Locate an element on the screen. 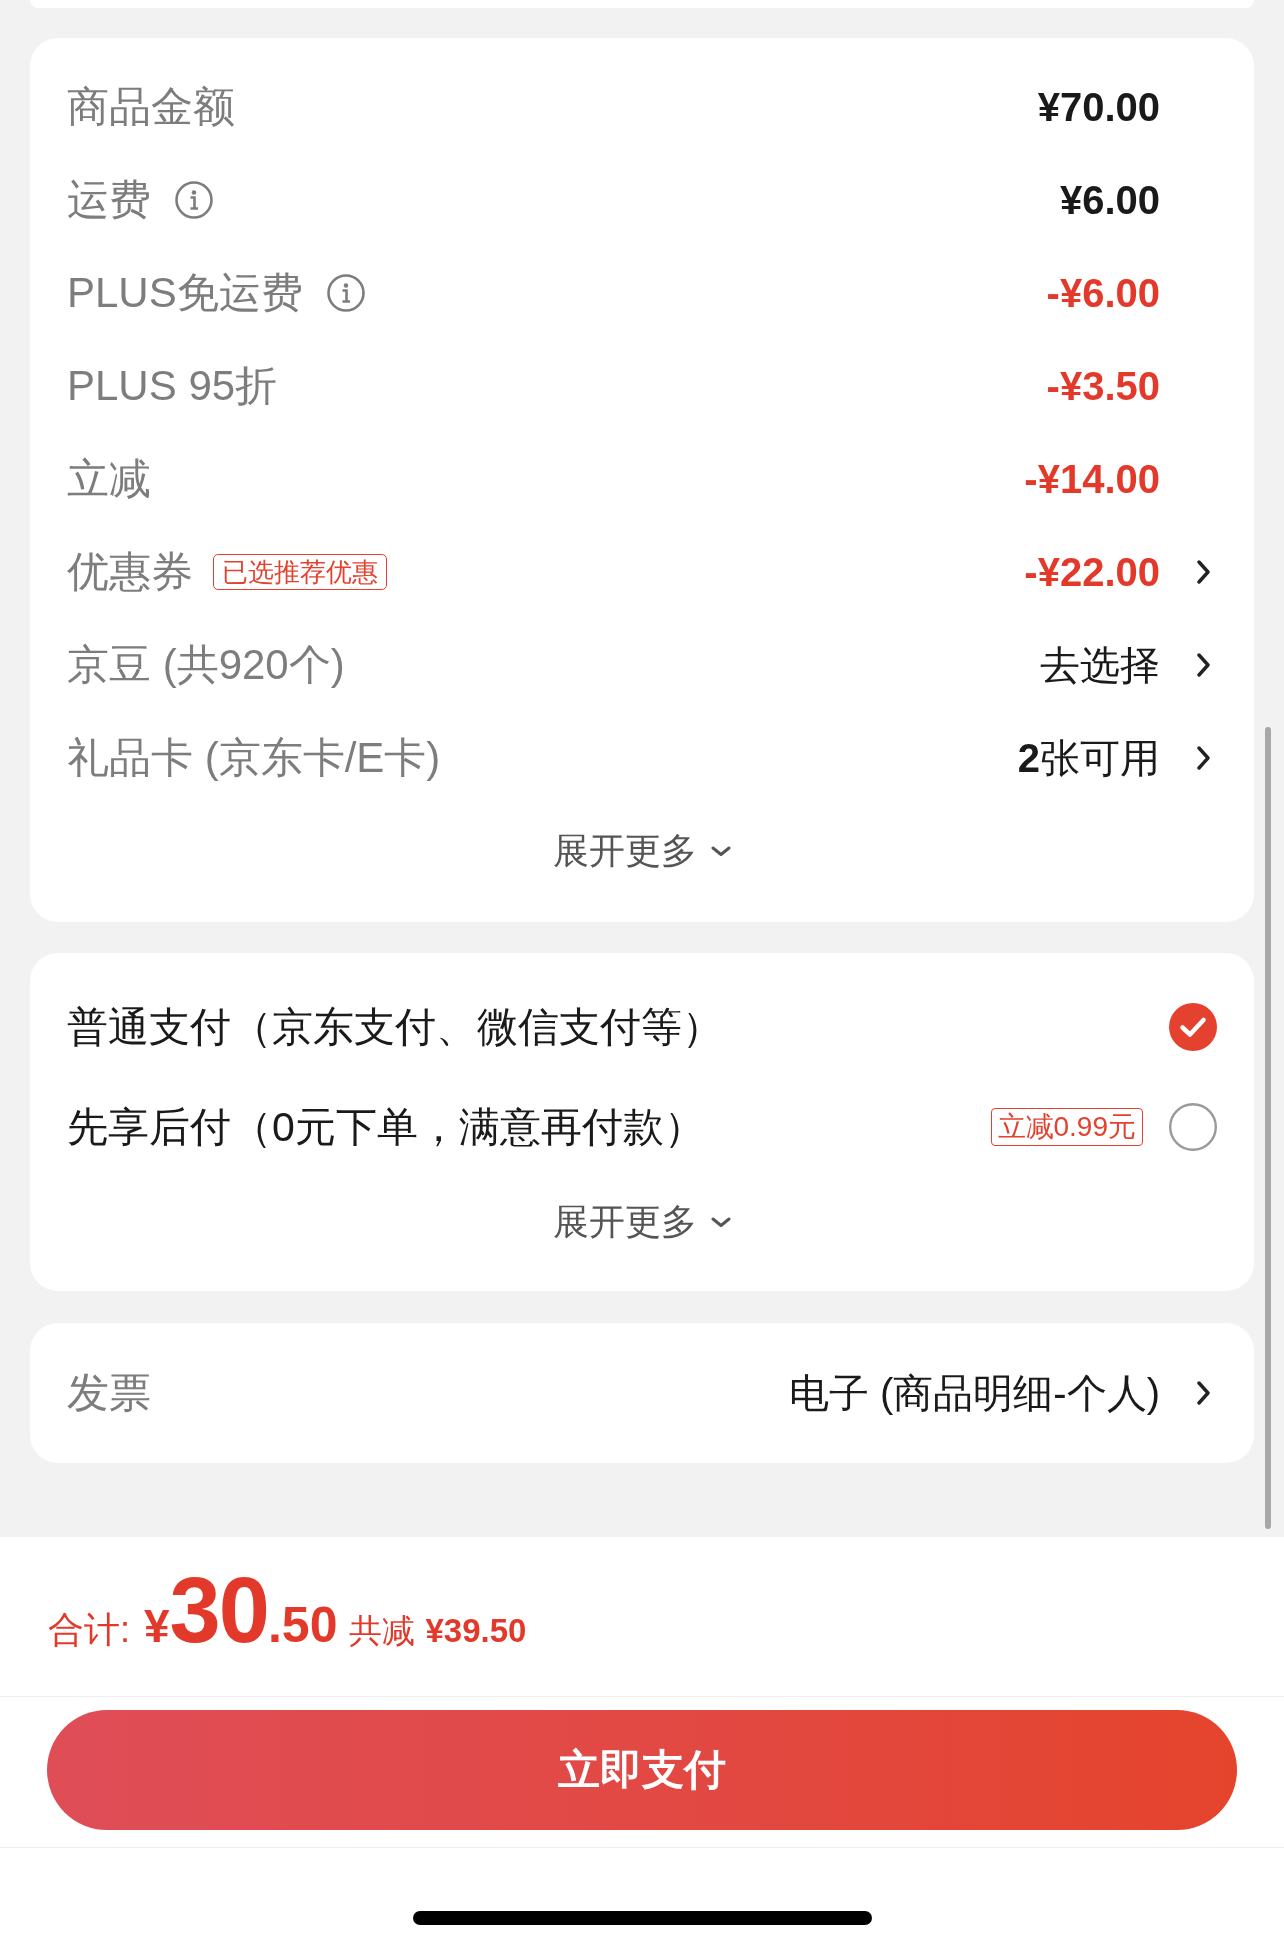  row-value: 2张可用 is located at coordinates (1088, 757).